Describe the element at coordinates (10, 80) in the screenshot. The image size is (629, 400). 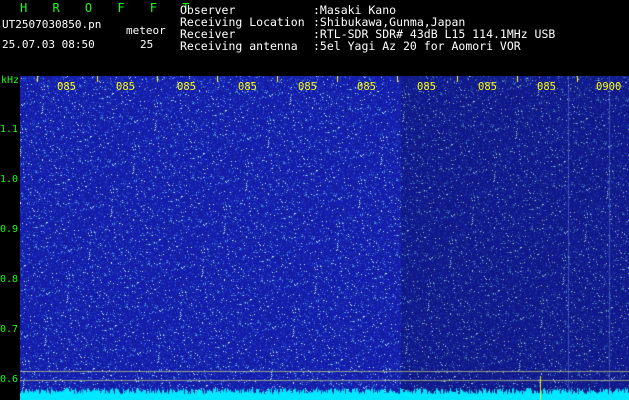
I see `y-axis-unit: kHz` at that location.